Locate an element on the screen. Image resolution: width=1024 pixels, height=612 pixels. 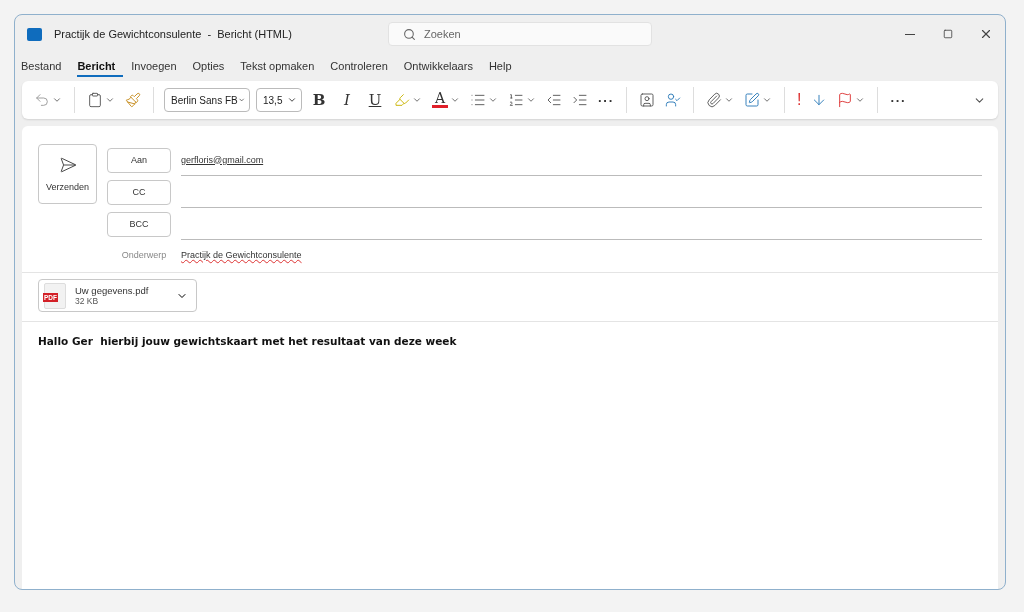
message-body: Hallo Ger hierbij jouw gewichtskaart met het resultaat van deze week is located at coordinates (510, 341).